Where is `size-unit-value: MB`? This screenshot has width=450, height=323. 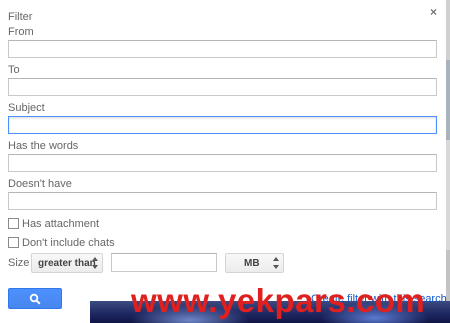
size-unit-value: MB is located at coordinates (252, 263).